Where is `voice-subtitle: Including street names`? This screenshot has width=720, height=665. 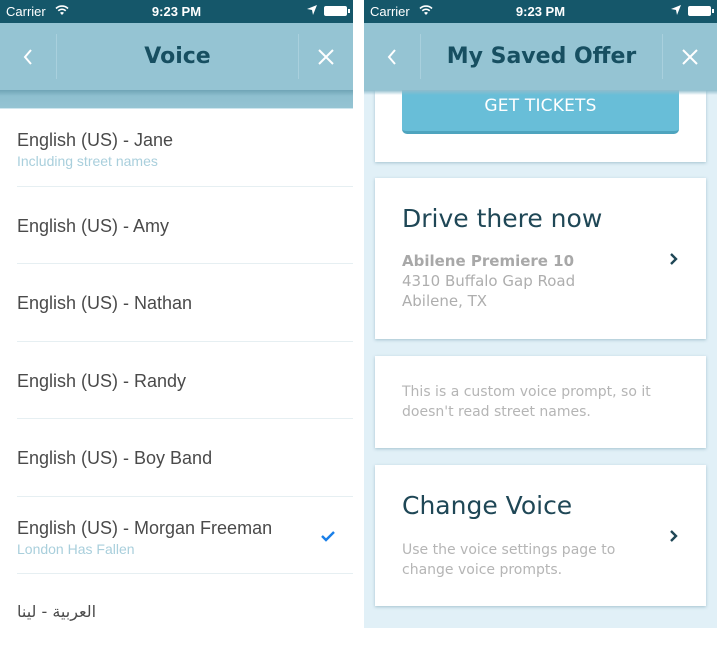 voice-subtitle: Including street names is located at coordinates (87, 161).